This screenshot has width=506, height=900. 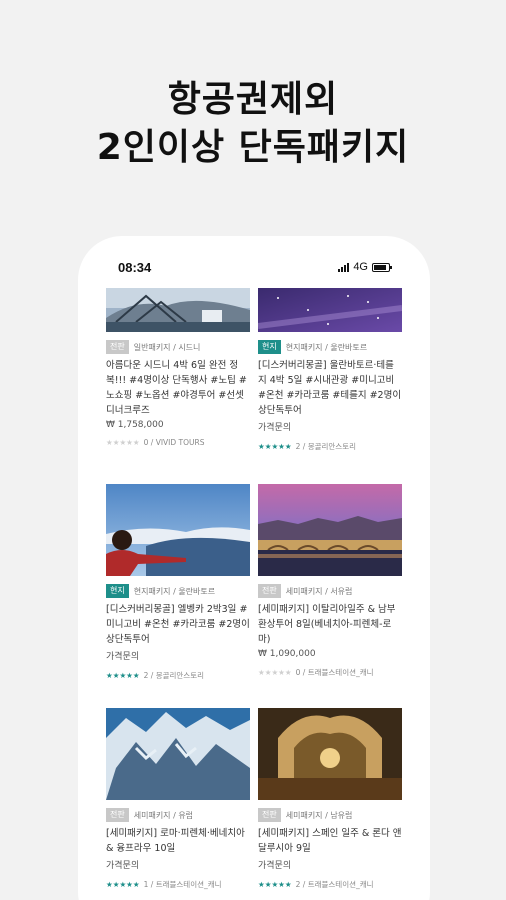 I want to click on status-bar: 08:34 4G, so click(x=254, y=269).